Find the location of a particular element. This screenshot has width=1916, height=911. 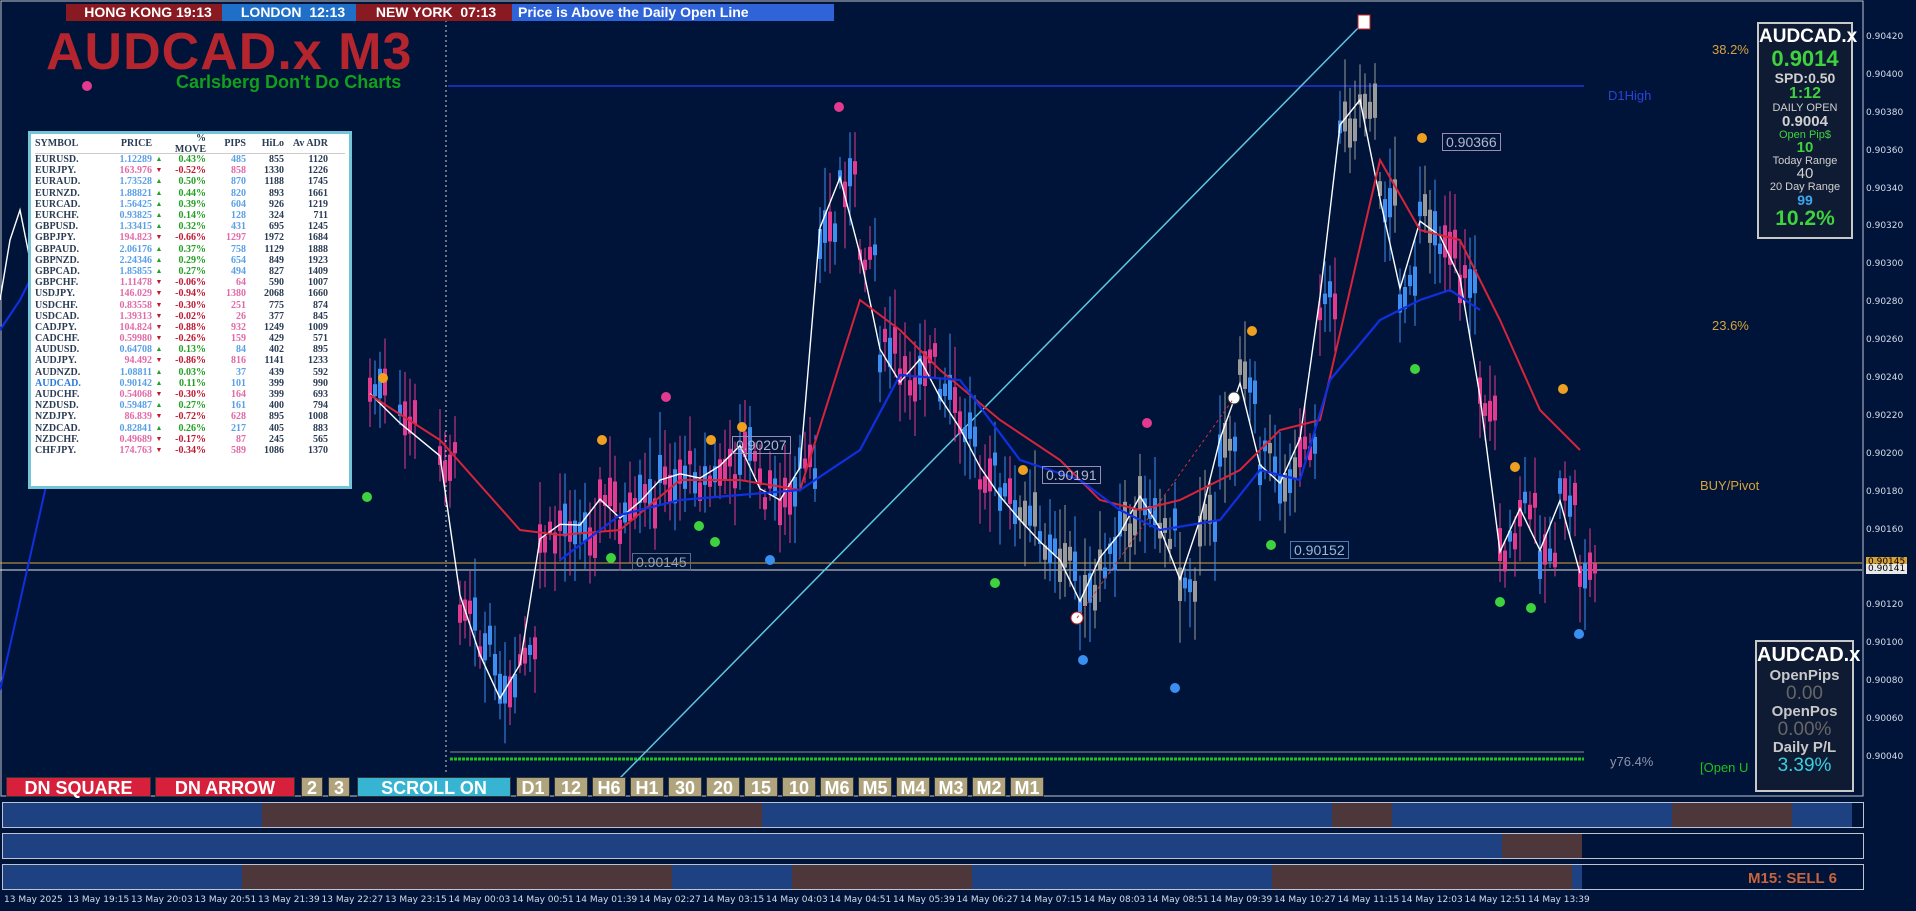

timeframe-m5-button: M5 is located at coordinates (875, 787).